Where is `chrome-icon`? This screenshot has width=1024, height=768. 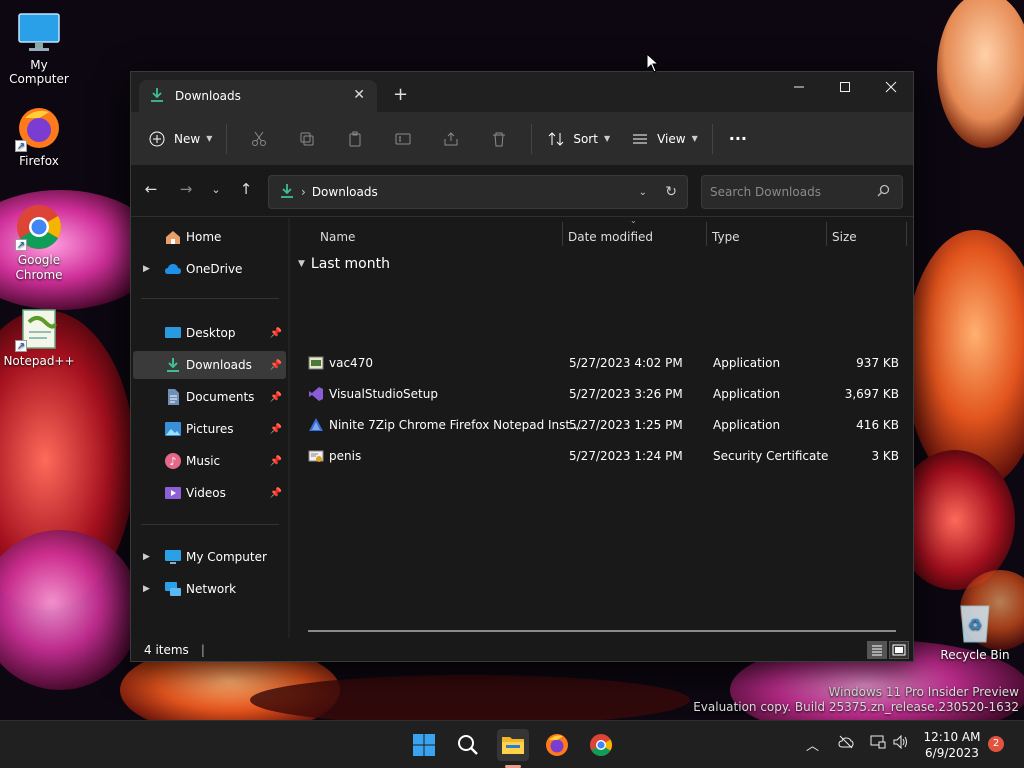
chrome-icon is located at coordinates (601, 745).